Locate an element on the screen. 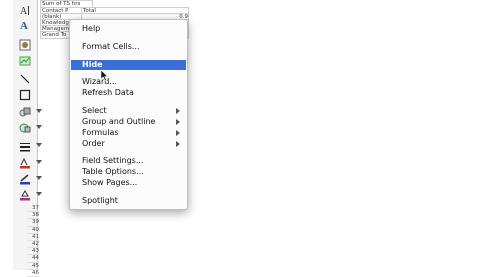  fill-color-icon is located at coordinates (28, 195).